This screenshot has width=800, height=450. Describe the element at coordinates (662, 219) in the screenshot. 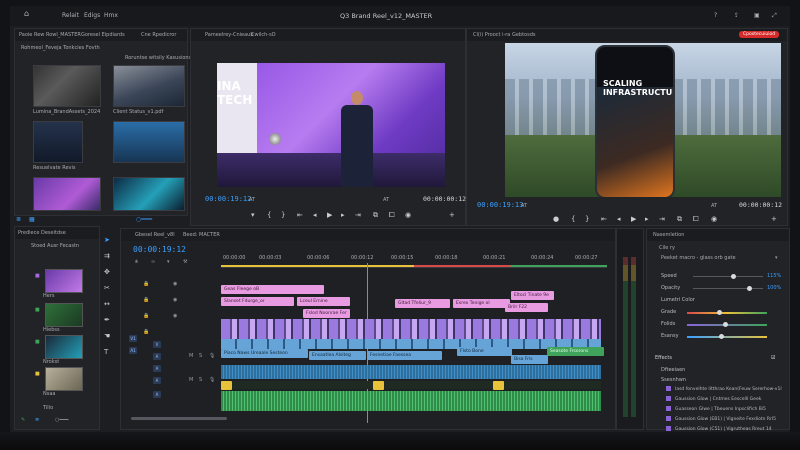

I see `prog-step-forward-icon: ⇥` at that location.